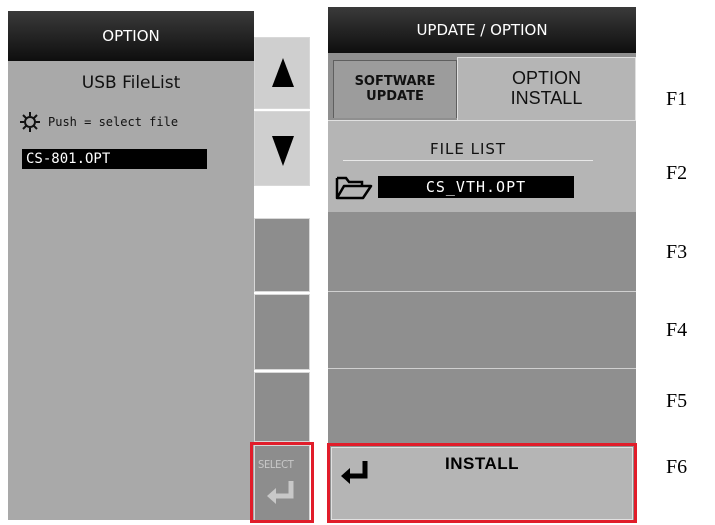 This screenshot has height=525, width=715. What do you see at coordinates (354, 188) in the screenshot?
I see `folder-open-icon` at bounding box center [354, 188].